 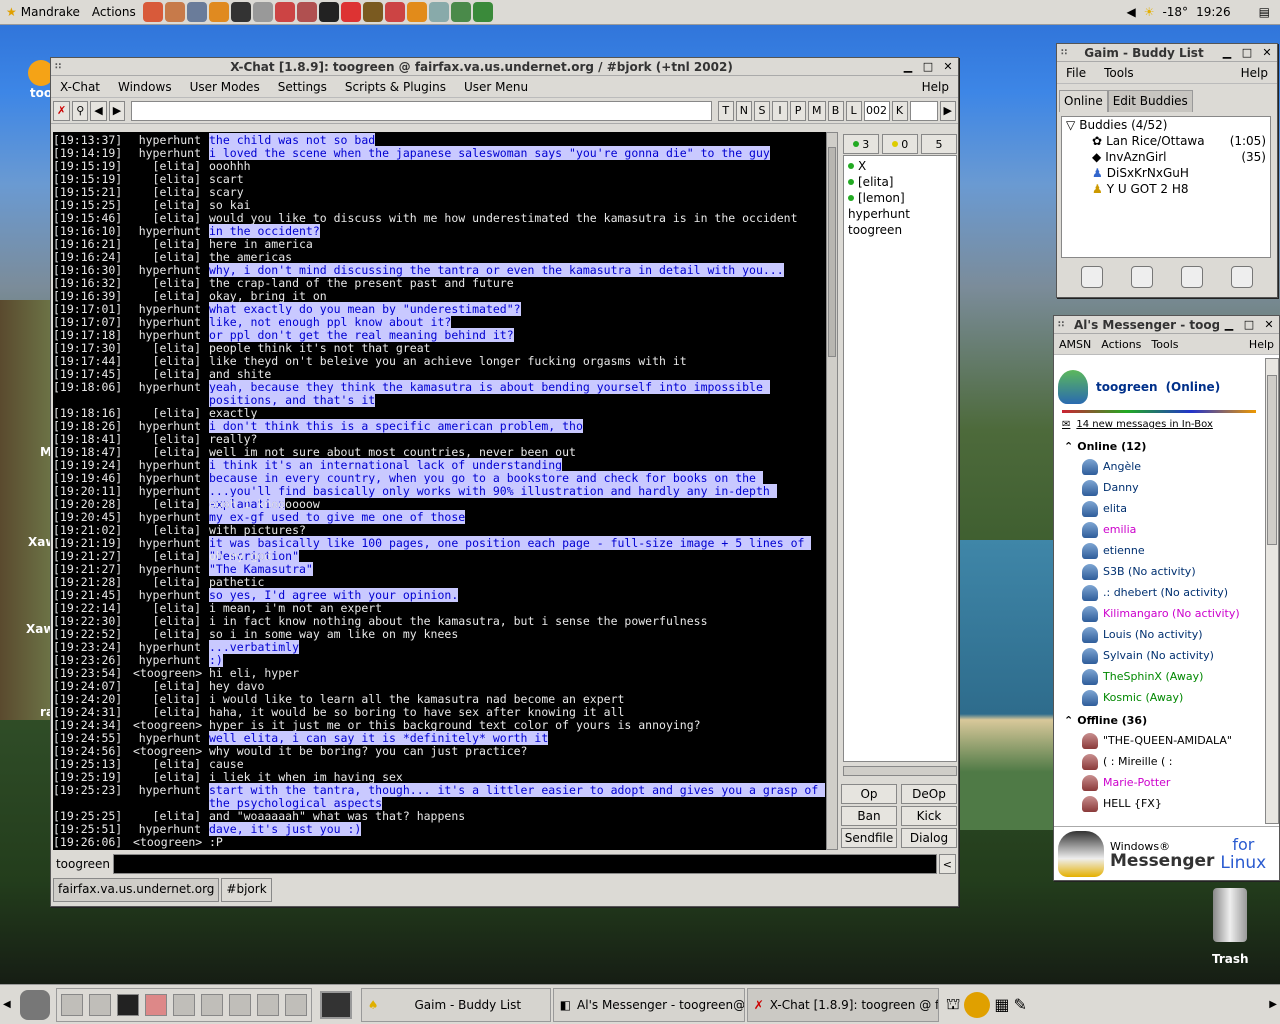 I want to click on weather-icon: ☀, so click(x=1149, y=12).